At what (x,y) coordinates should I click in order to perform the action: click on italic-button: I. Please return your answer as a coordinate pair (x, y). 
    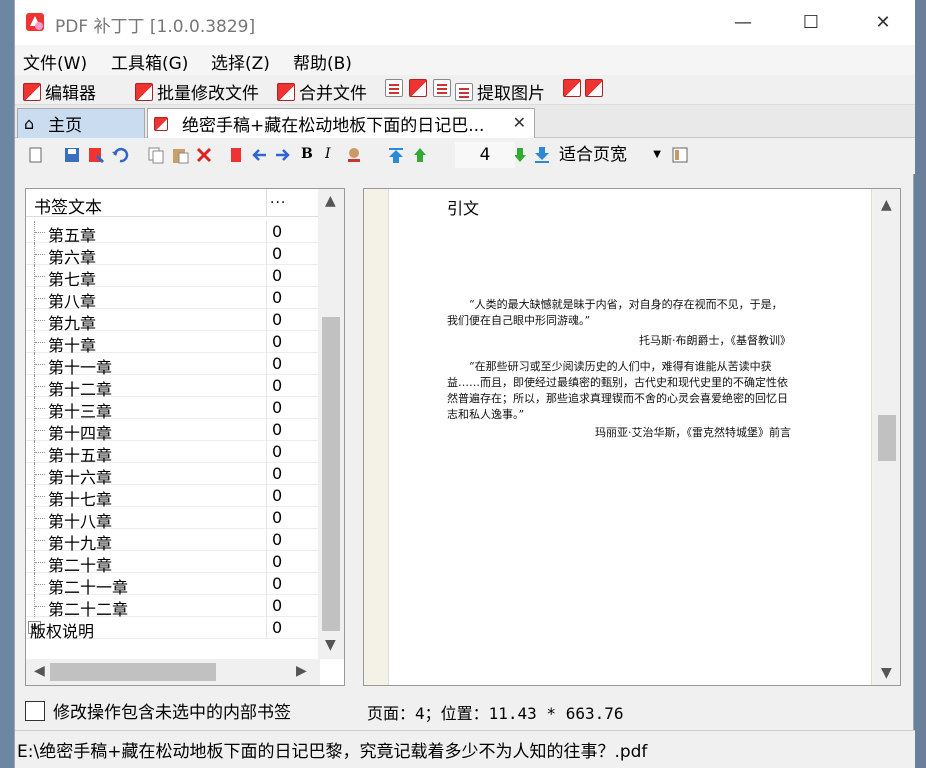
    Looking at the image, I should click on (334, 155).